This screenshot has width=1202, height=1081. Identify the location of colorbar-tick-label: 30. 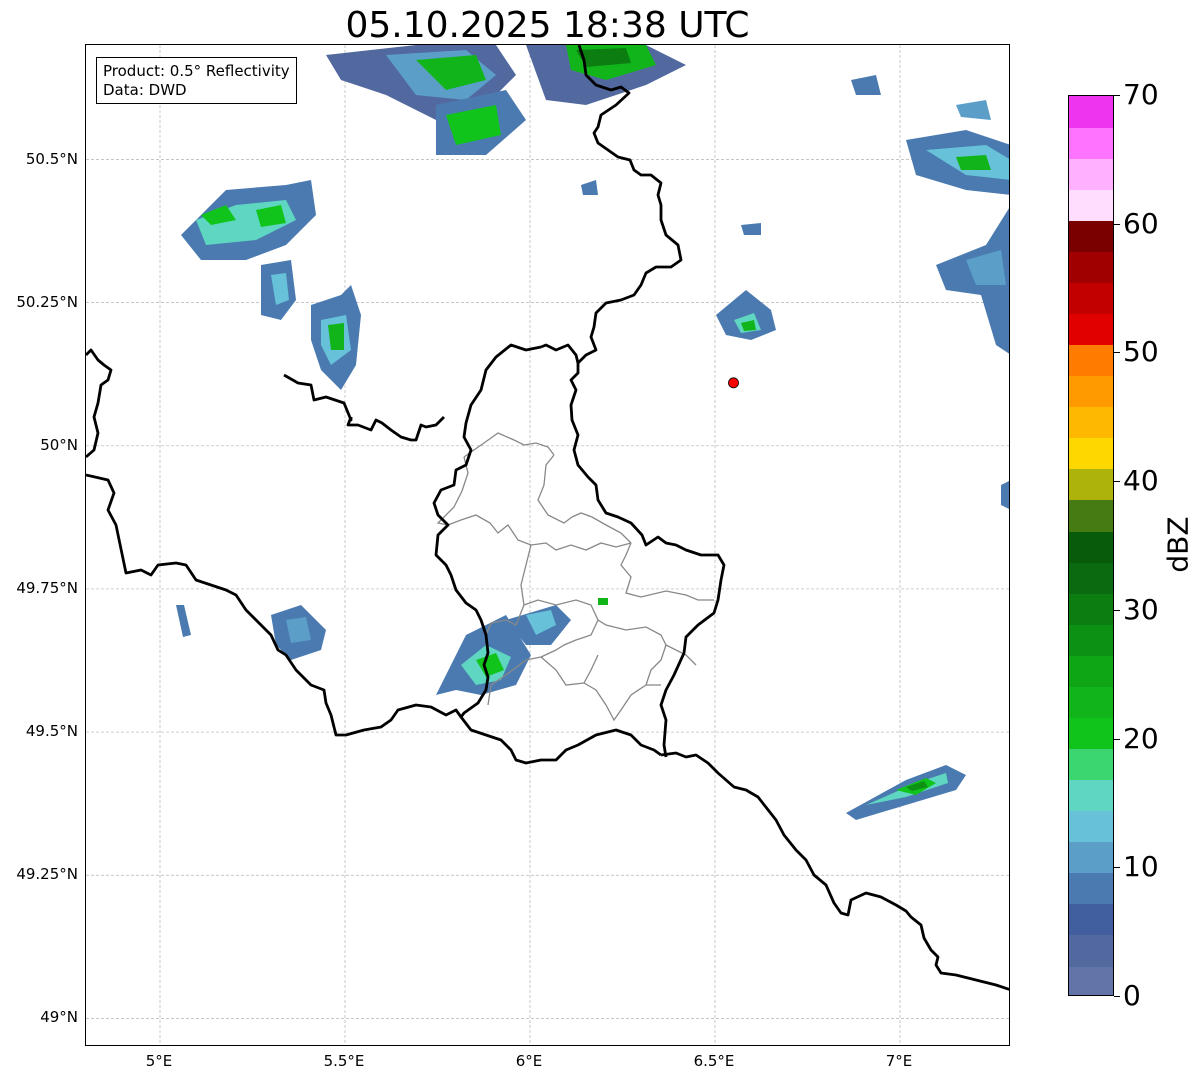
(1141, 609).